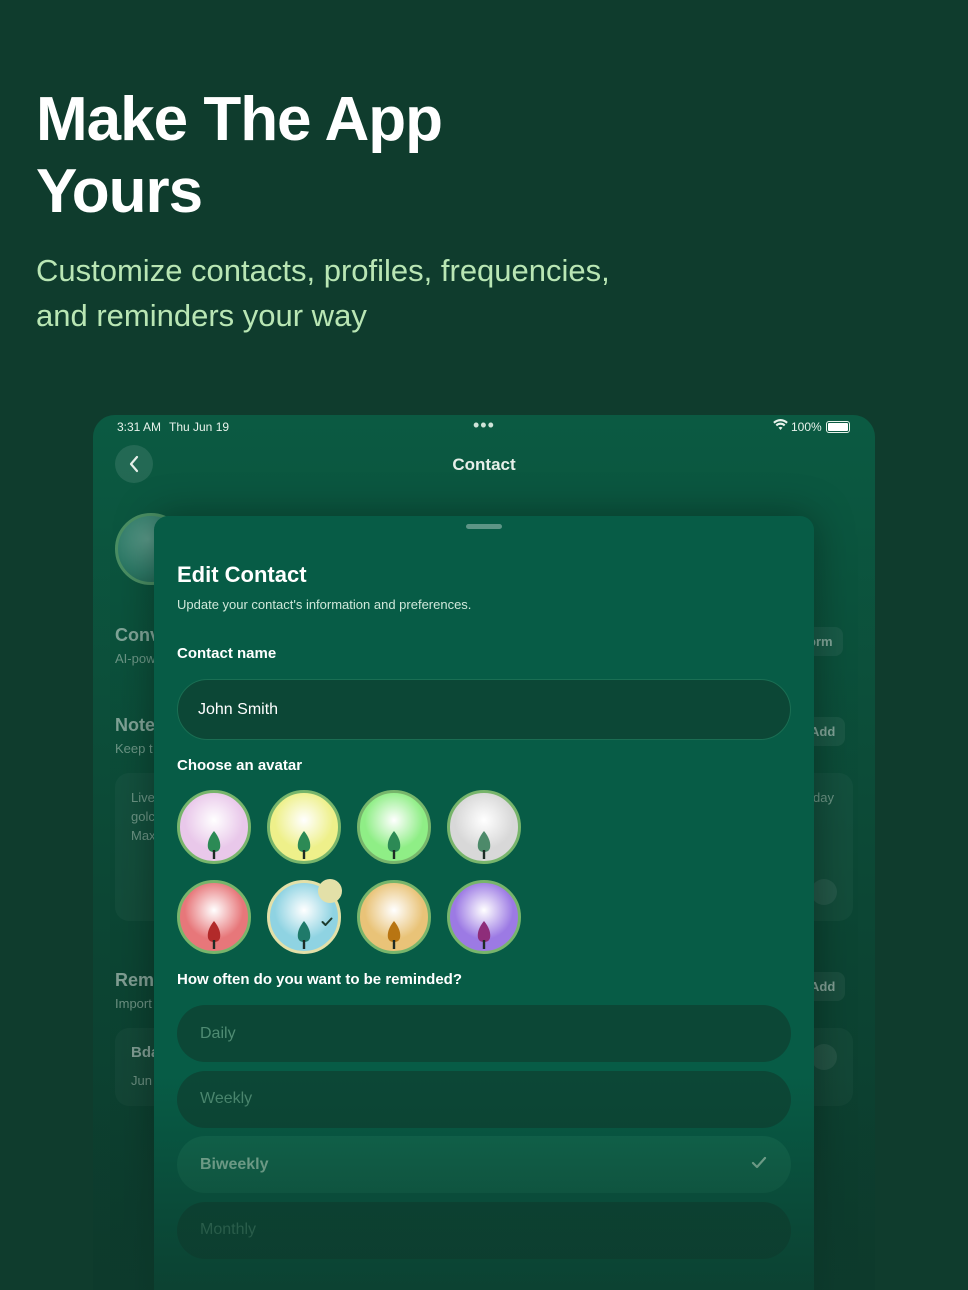  I want to click on frequency-label: Monthly, so click(228, 1229).